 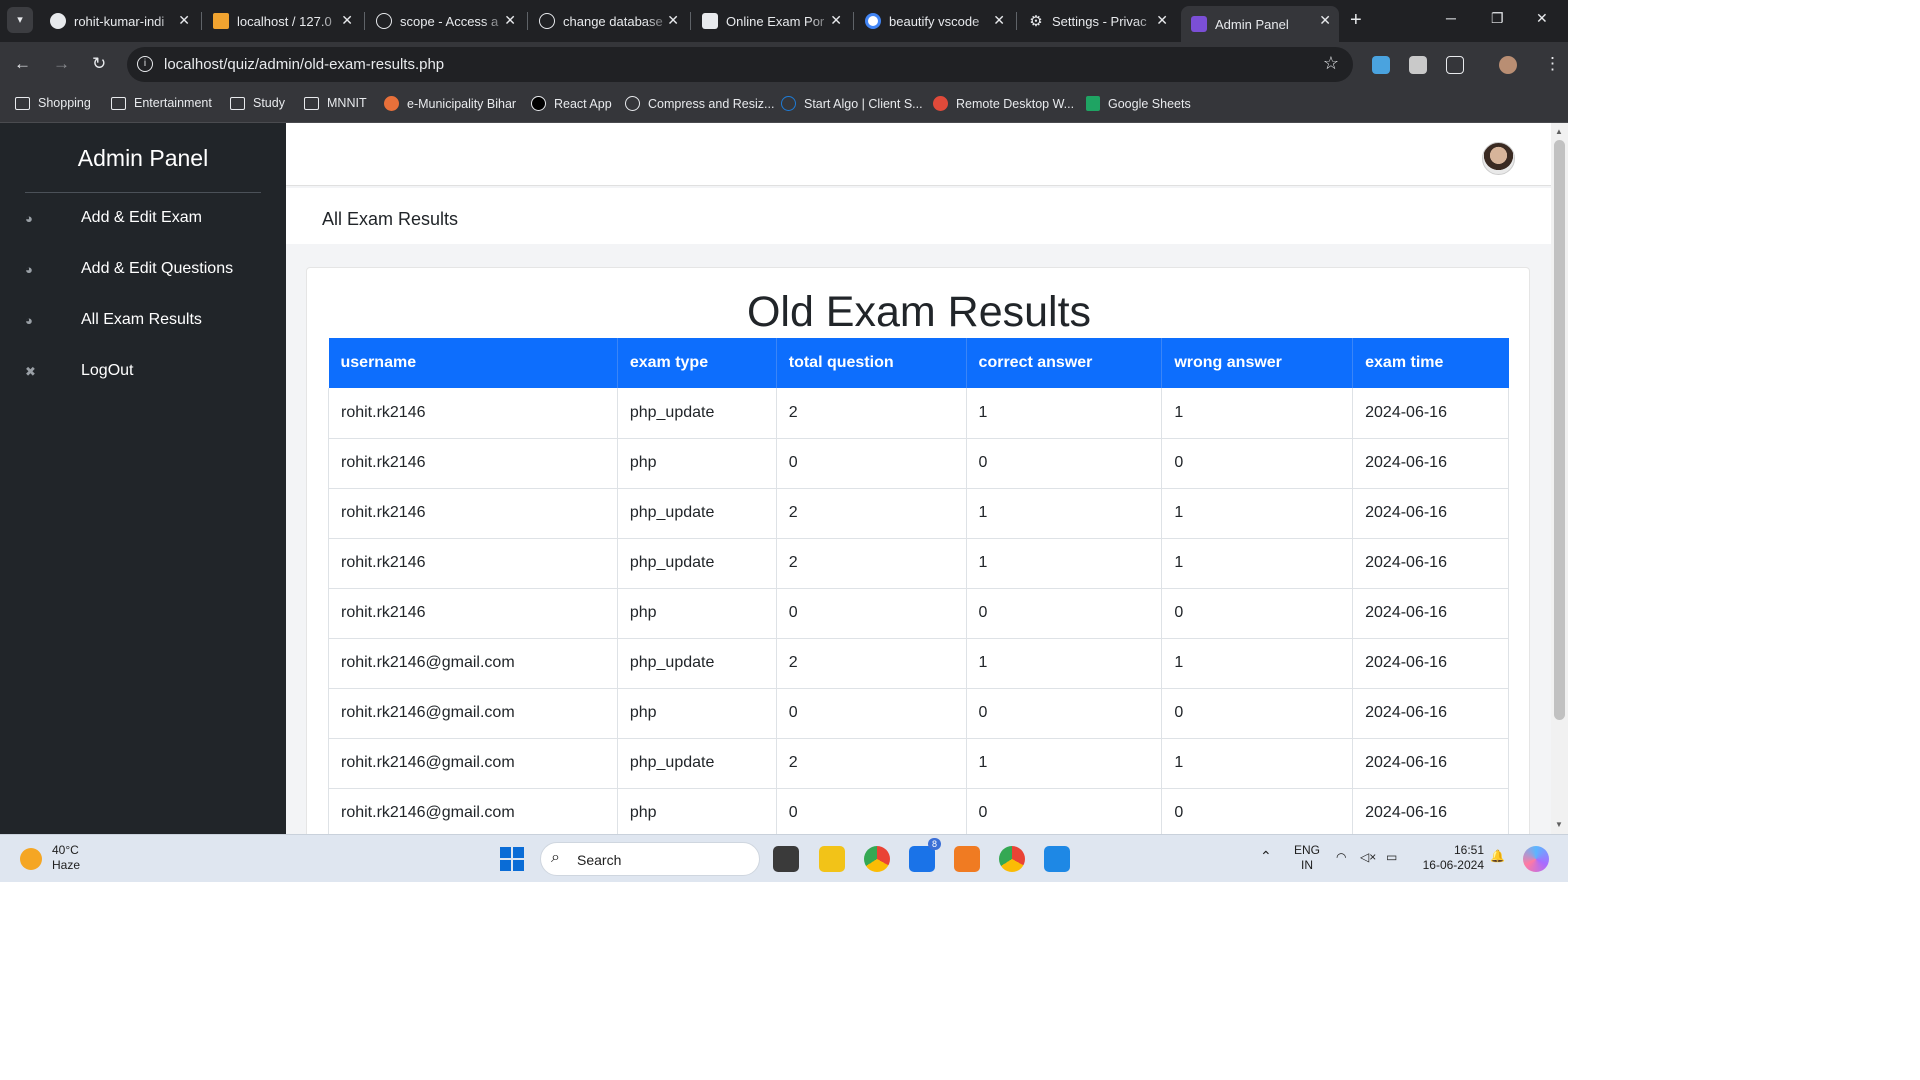 I want to click on extensions-puzzle-icon, so click(x=1455, y=65).